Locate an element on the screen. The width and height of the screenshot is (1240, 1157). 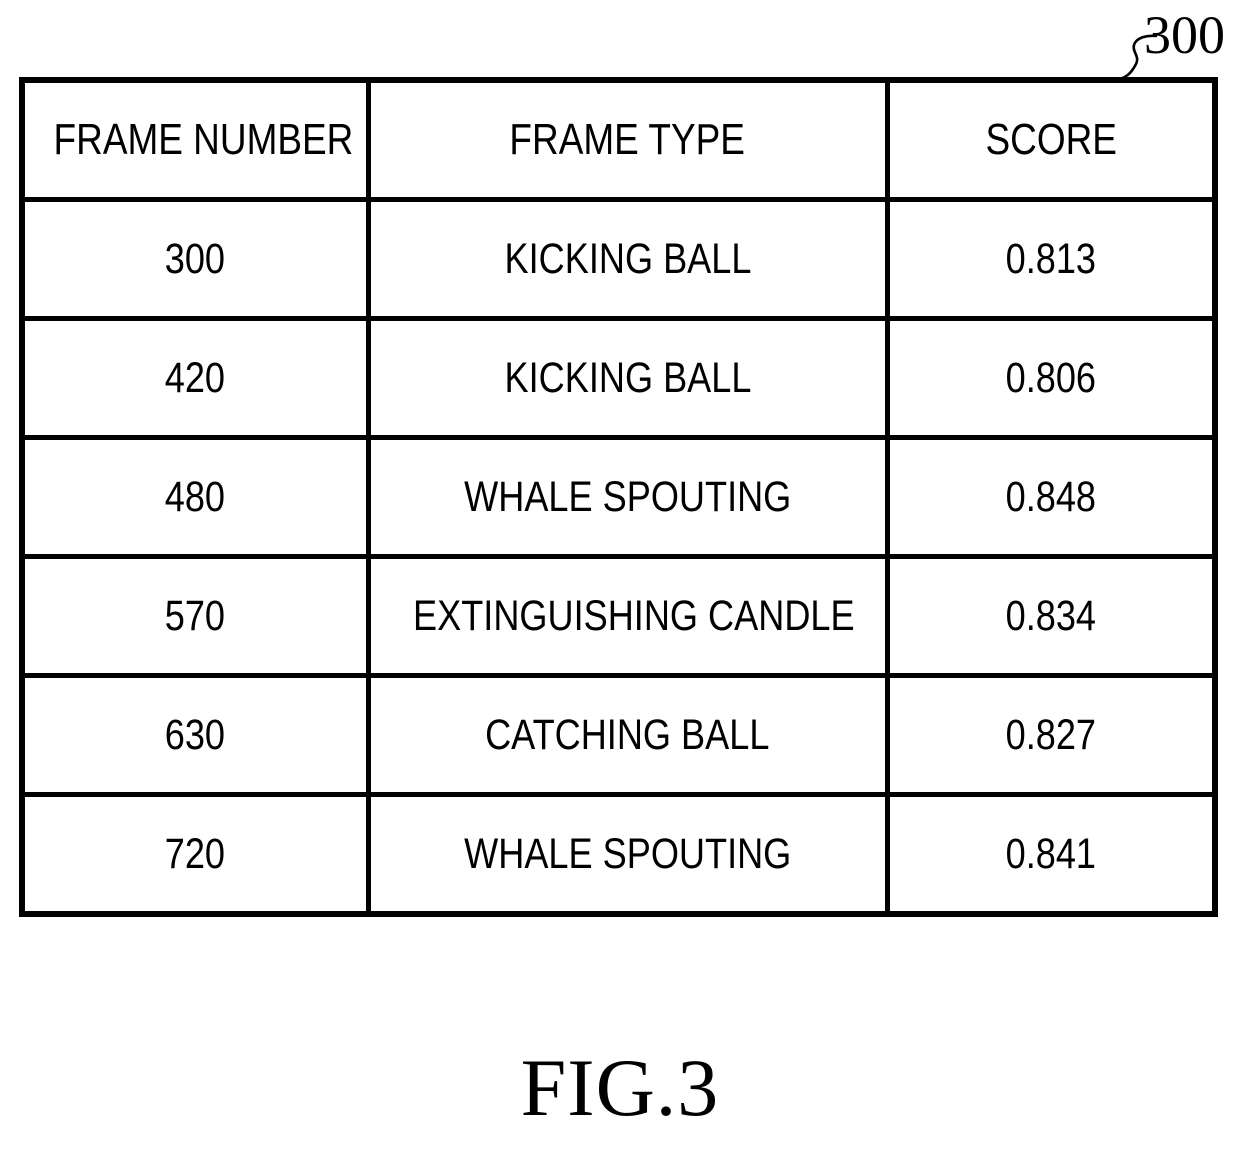
cell-frame-number-value: 570 is located at coordinates (195, 616).